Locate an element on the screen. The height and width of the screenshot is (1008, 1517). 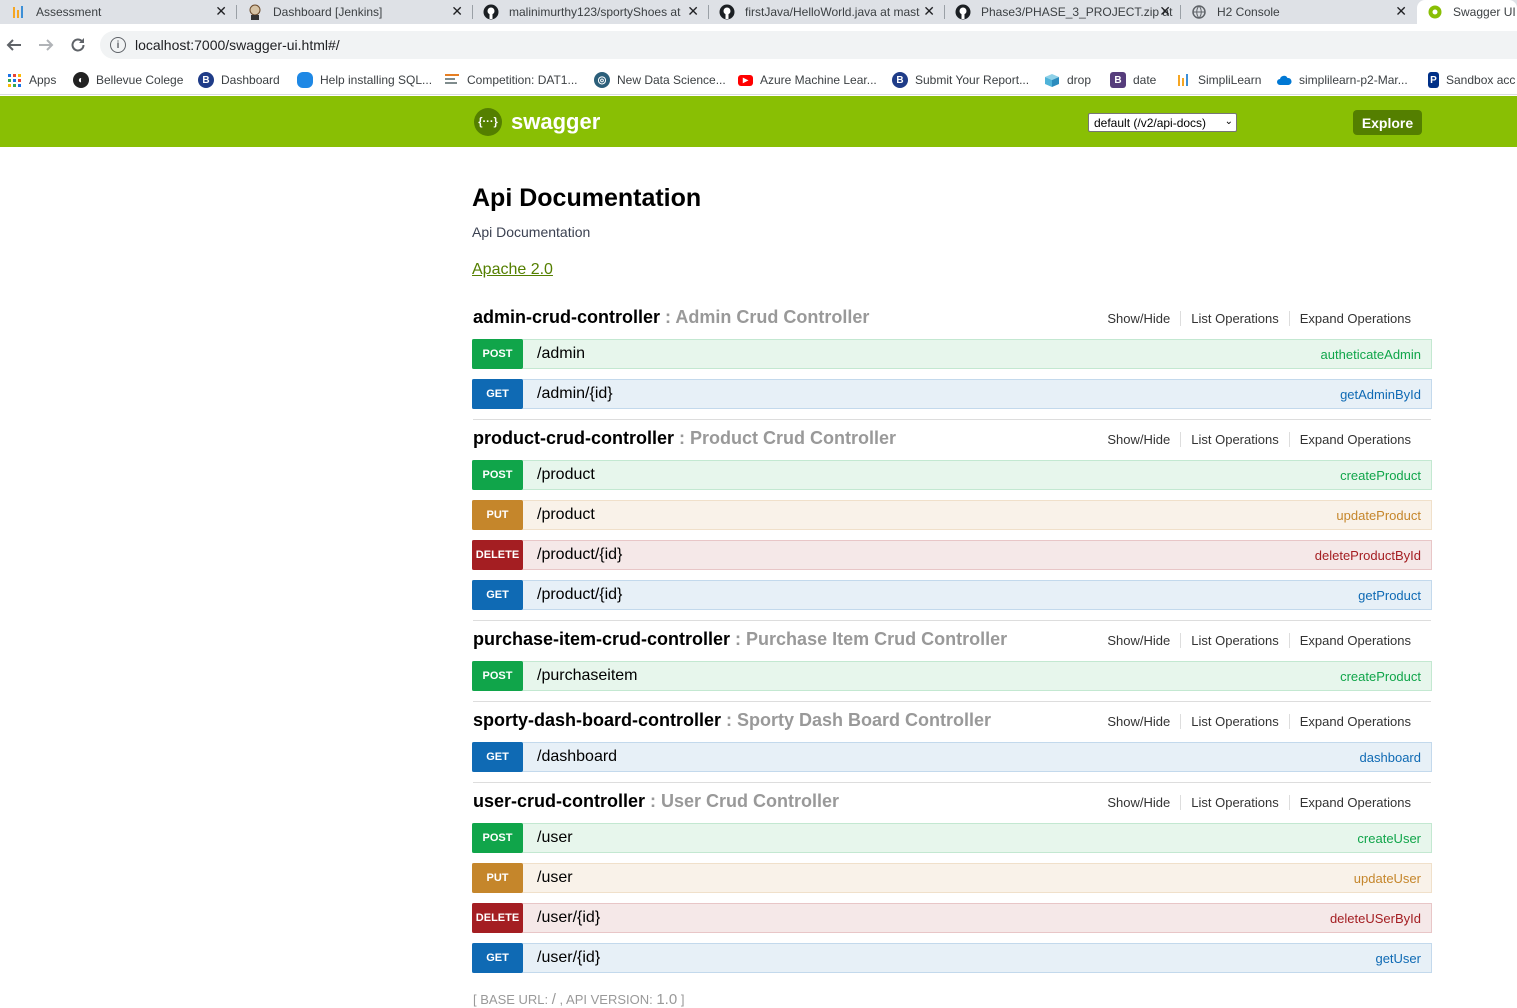
operation-row: POST /purchaseitem createProduct is located at coordinates (952, 676).